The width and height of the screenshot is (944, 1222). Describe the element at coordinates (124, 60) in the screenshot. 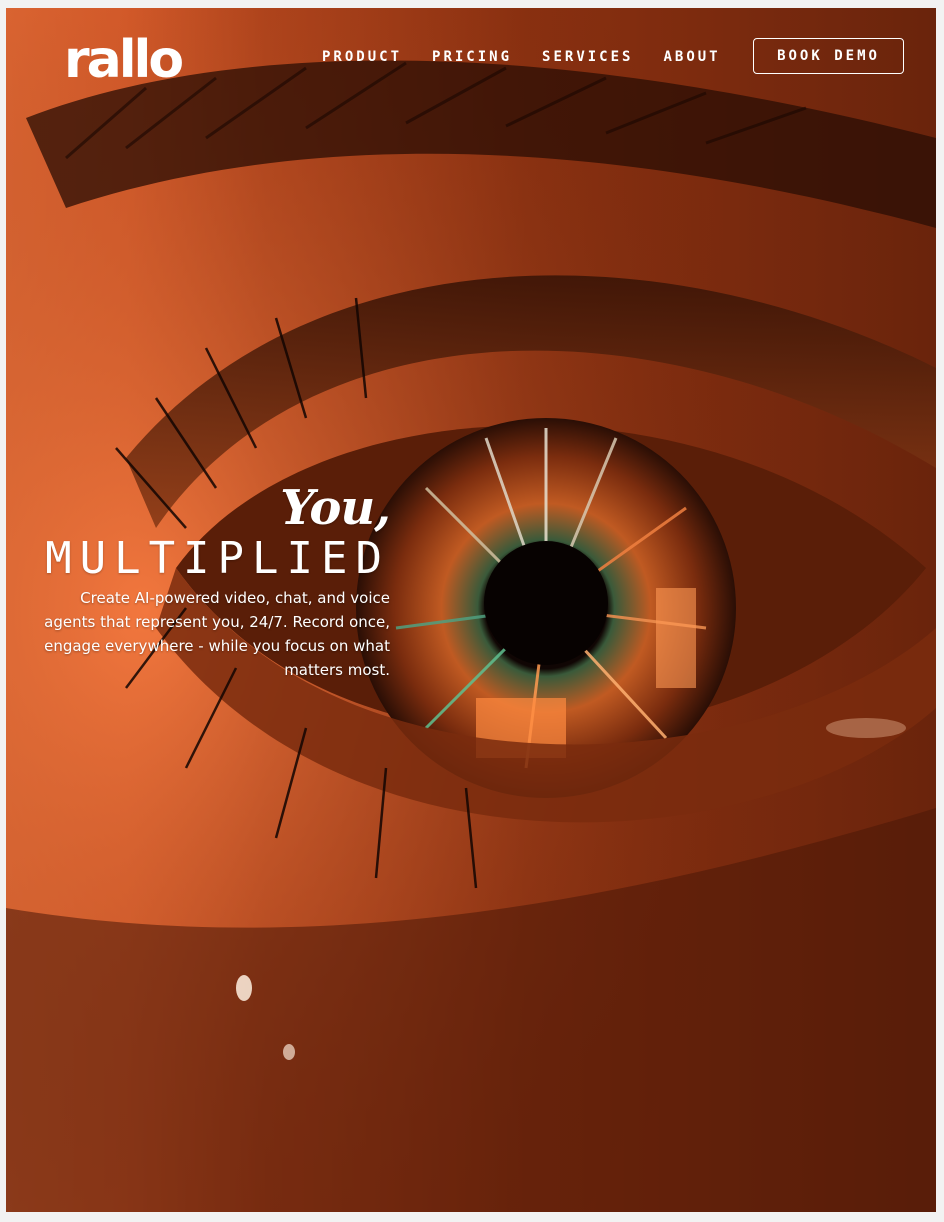

I see `site-logo: rallo` at that location.